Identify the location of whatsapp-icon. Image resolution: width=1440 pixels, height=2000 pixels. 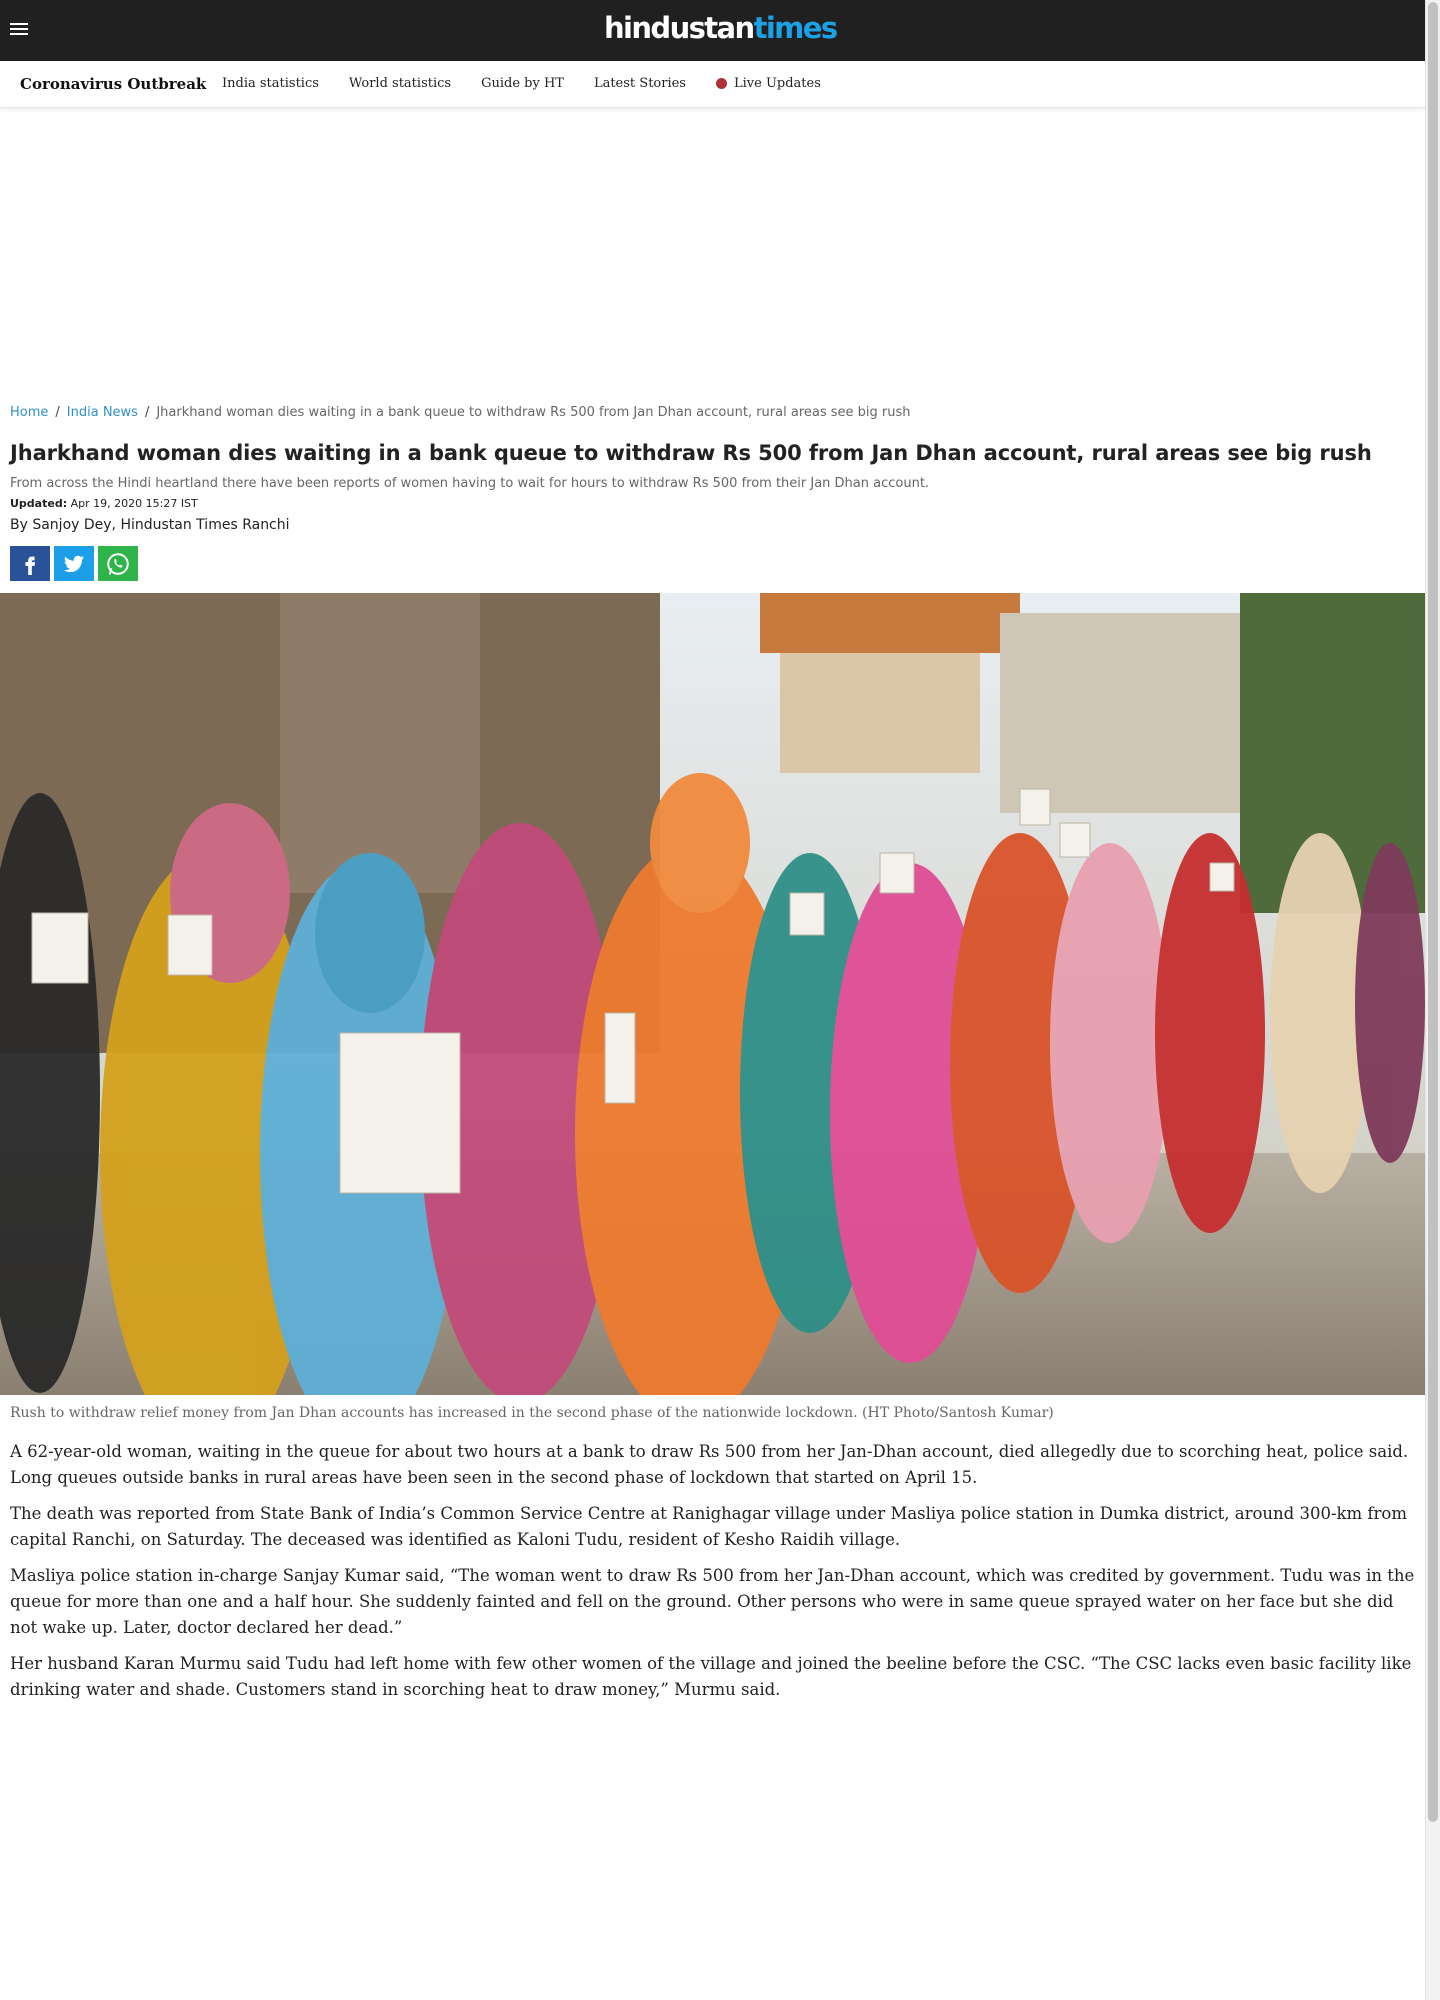
(118, 563).